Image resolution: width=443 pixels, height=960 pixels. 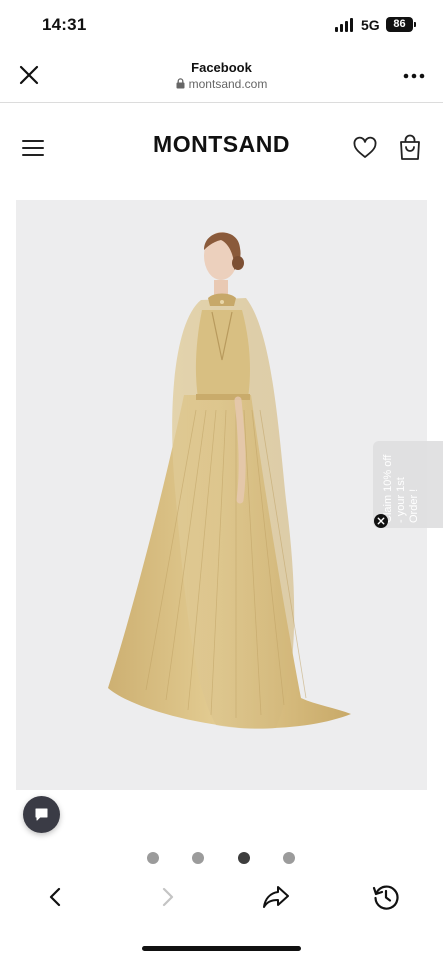 What do you see at coordinates (228, 84) in the screenshot?
I see `url-text: montsand.com` at bounding box center [228, 84].